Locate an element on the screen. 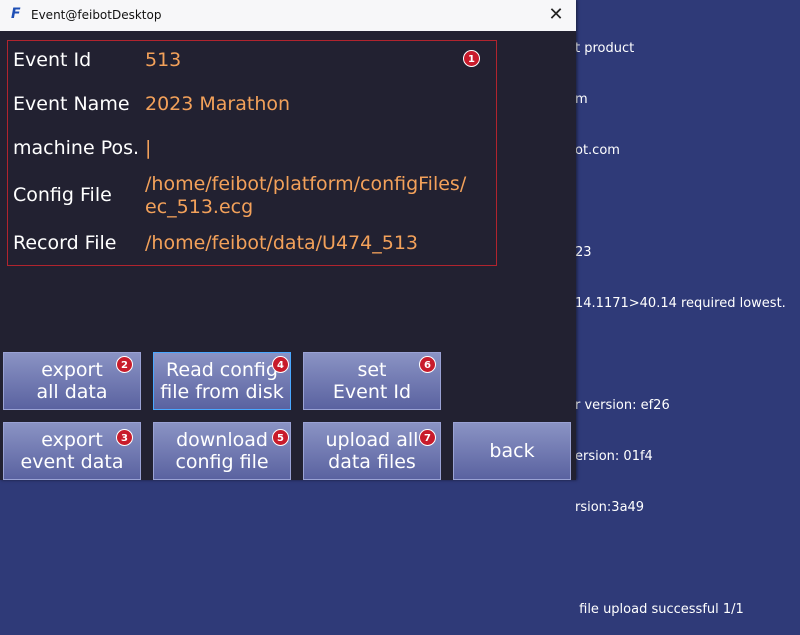 The image size is (800, 635). background-log-line: 23 is located at coordinates (583, 252).